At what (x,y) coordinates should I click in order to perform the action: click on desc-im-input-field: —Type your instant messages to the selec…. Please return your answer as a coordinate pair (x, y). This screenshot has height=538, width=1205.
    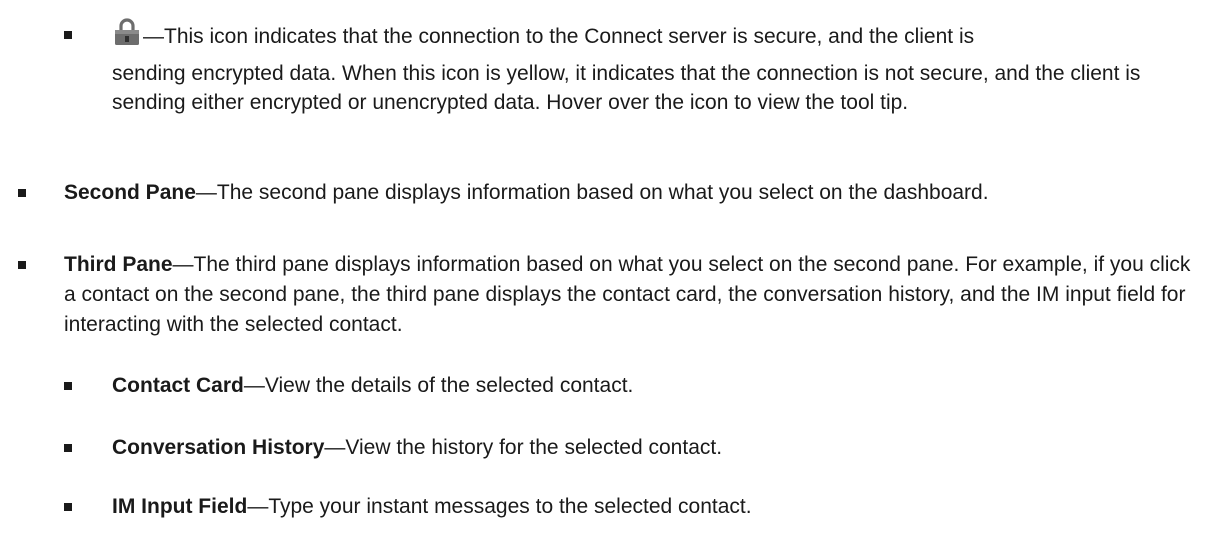
    Looking at the image, I should click on (499, 506).